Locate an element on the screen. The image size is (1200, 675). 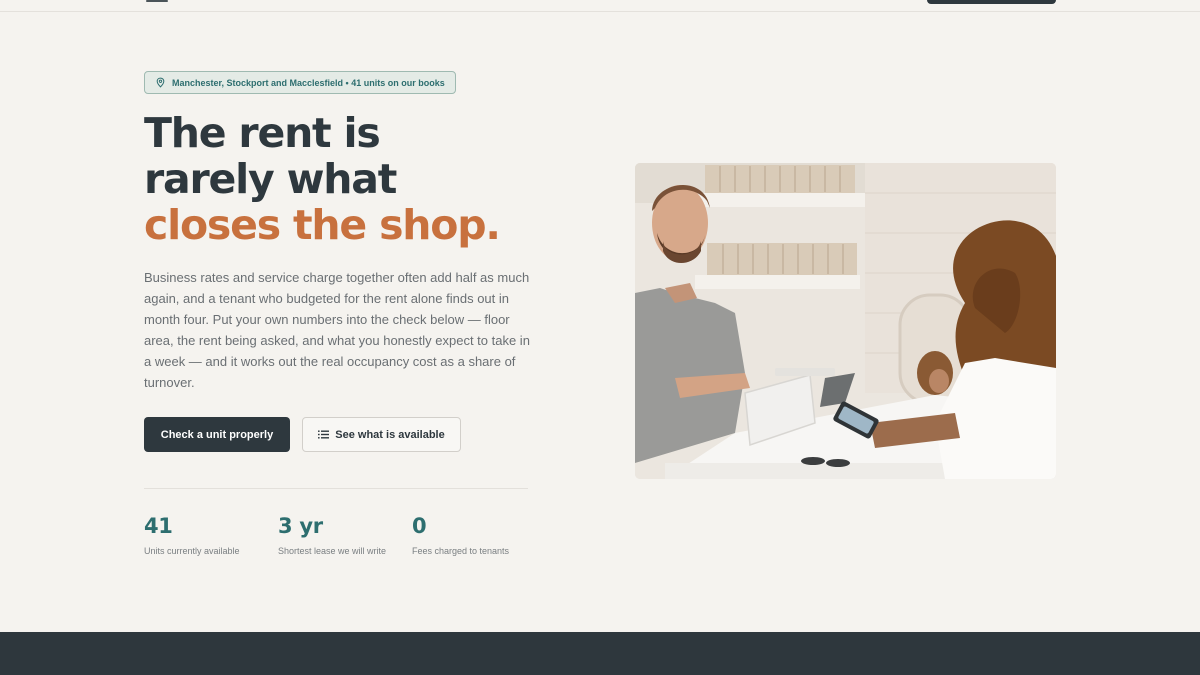
stat-shortest-lease: 3 yr Shortest lease we will write is located at coordinates (333, 535).